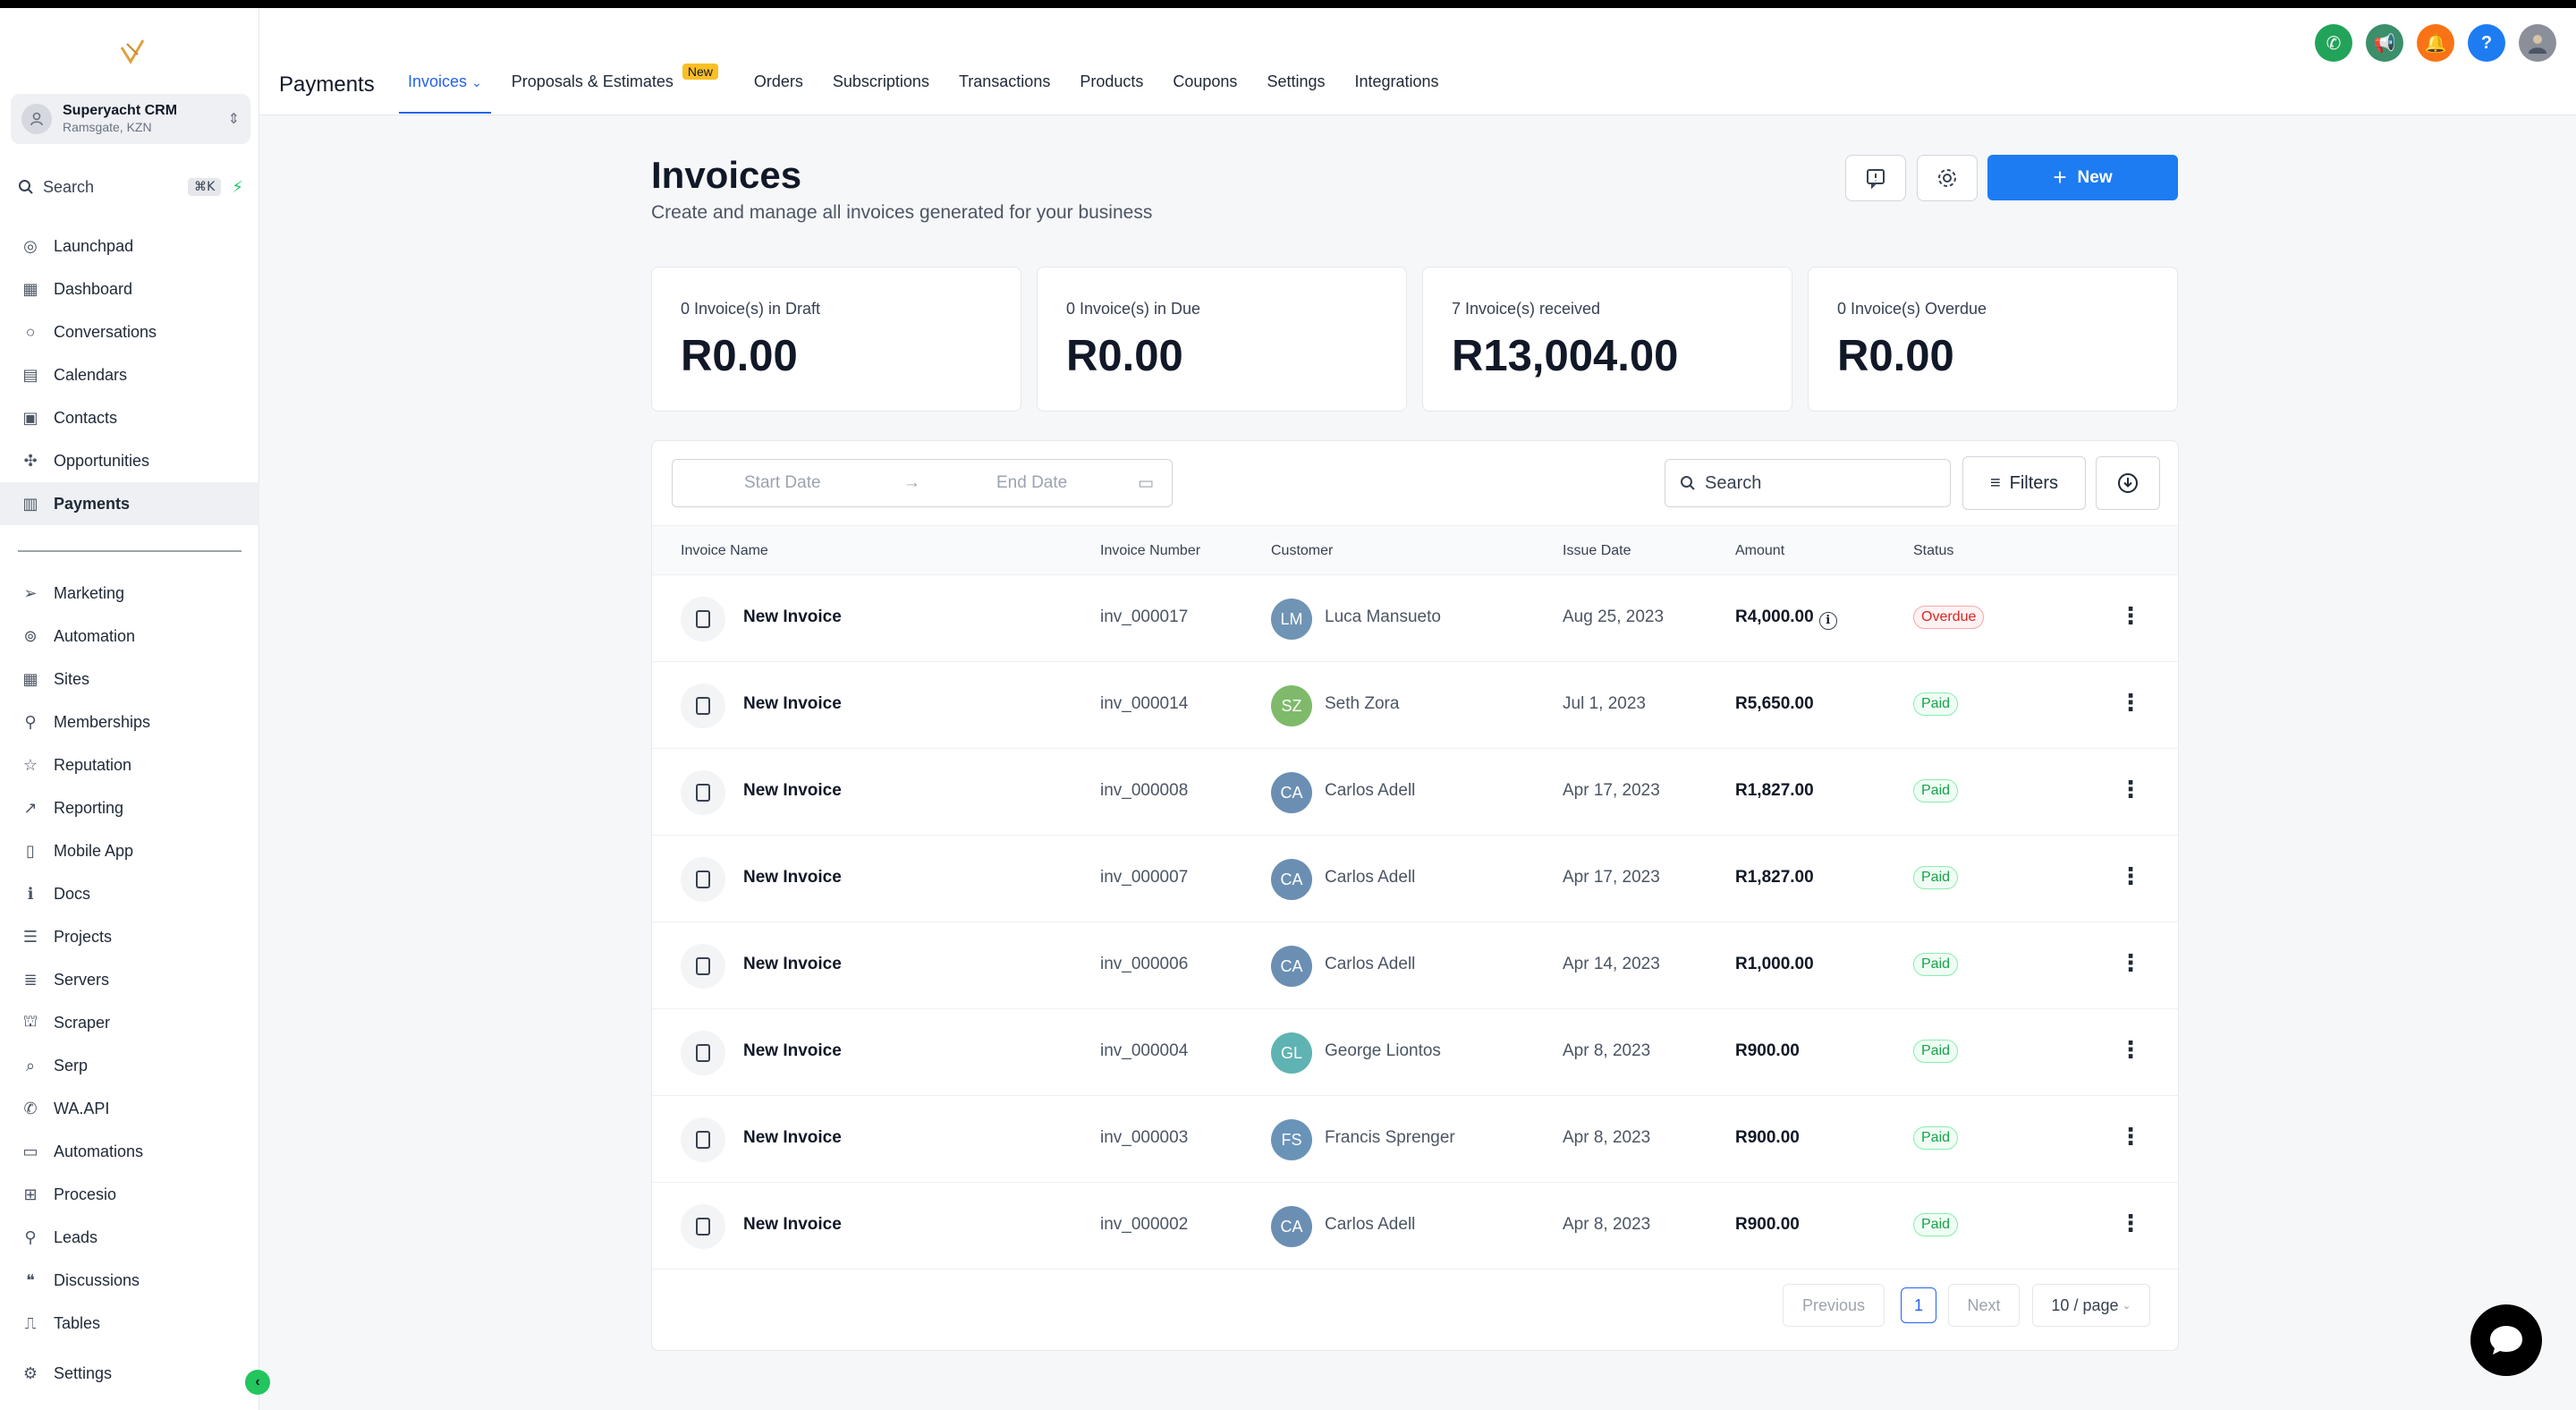  I want to click on sidebar-item-payments: ▥ Payments, so click(129, 503).